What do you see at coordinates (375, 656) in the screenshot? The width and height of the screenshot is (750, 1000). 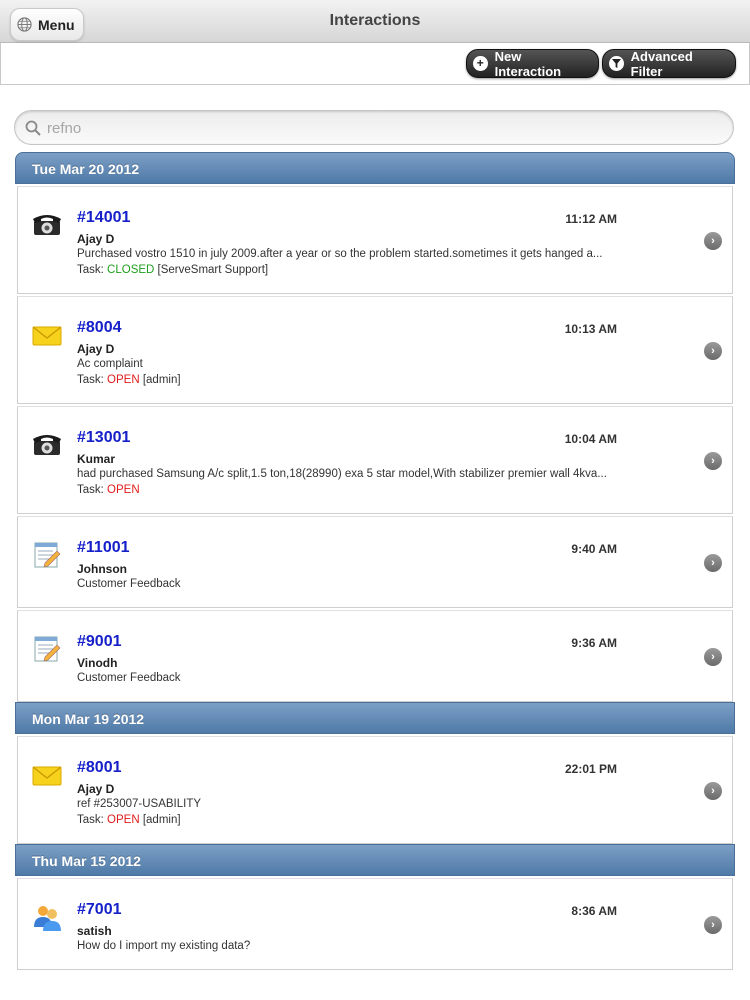 I see `interaction-row: #9001 9:36 AM Vinodh Customer Feedback ›` at bounding box center [375, 656].